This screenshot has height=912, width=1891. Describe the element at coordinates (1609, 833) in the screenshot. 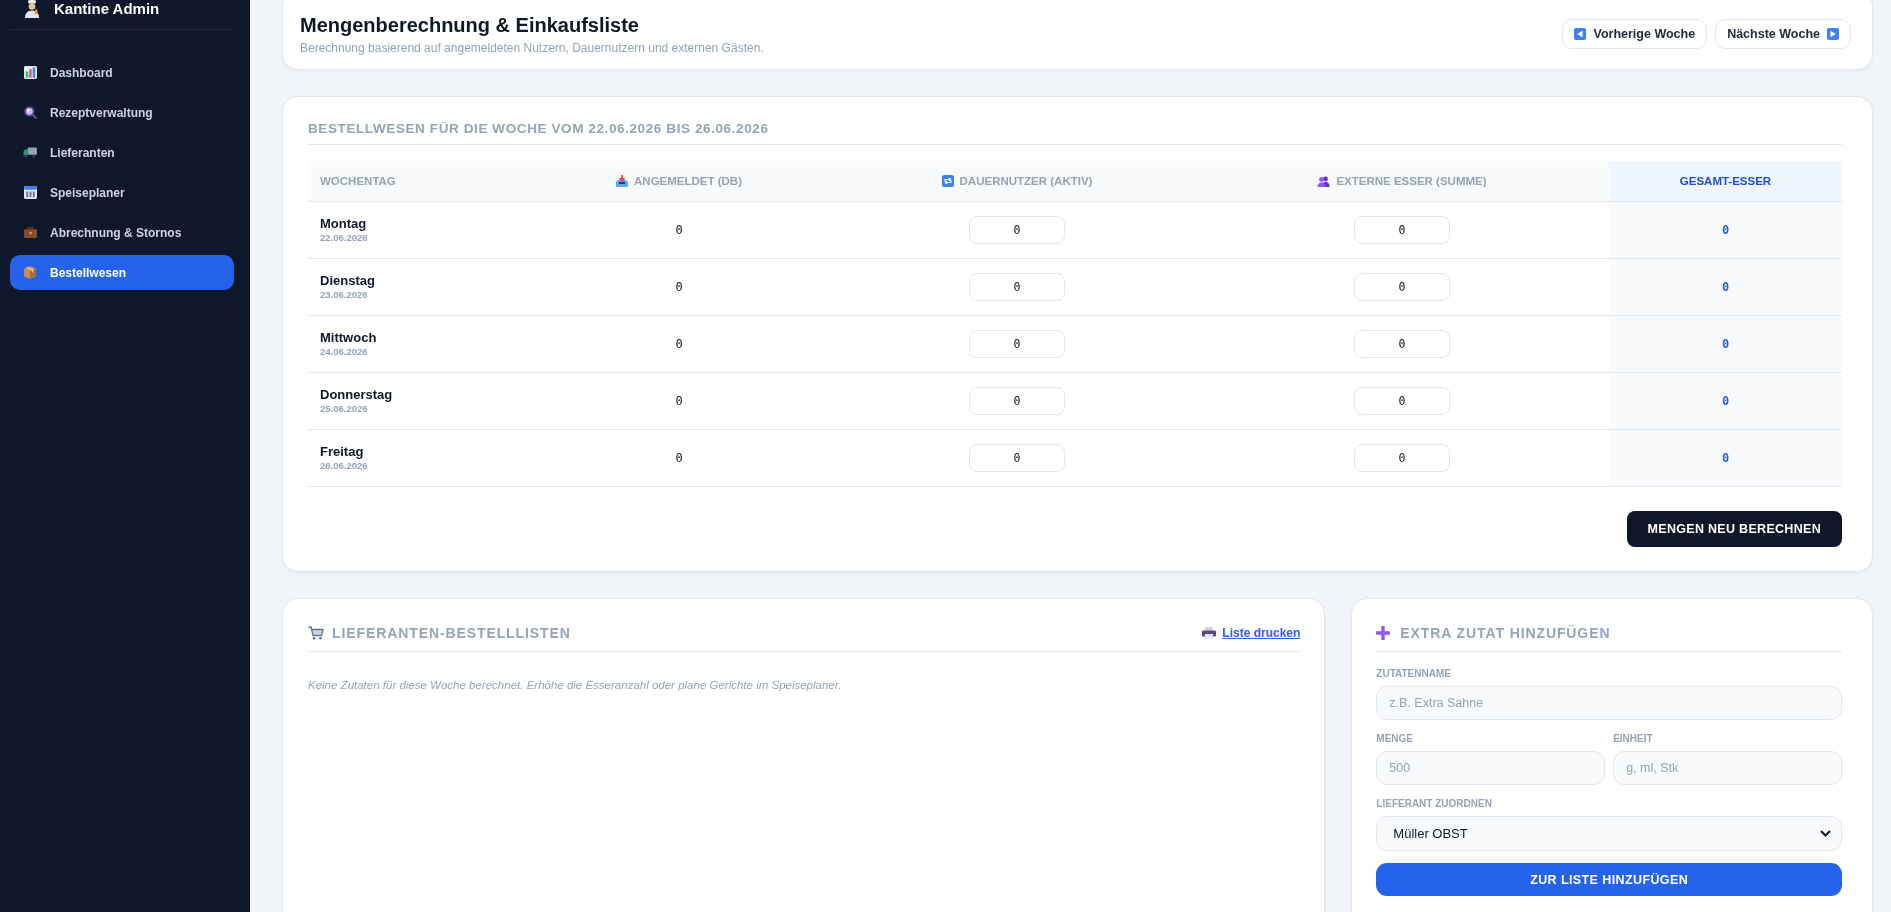

I see `select-field: Müller OBST` at that location.